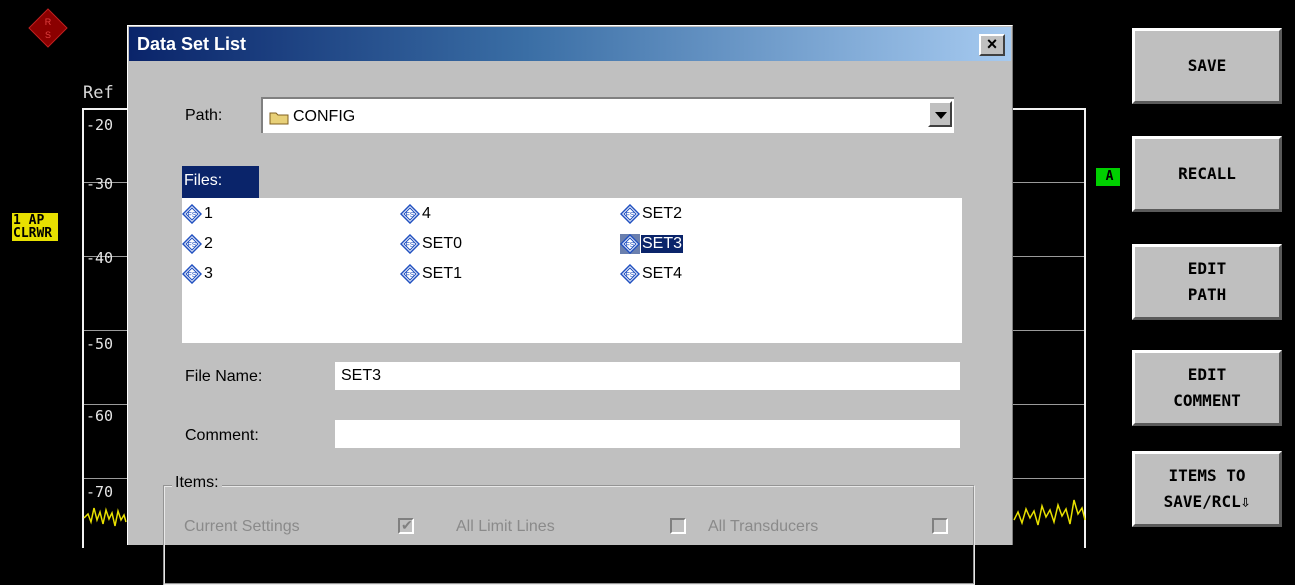  What do you see at coordinates (1207, 475) in the screenshot?
I see `softkey-label: ITEMS TO` at bounding box center [1207, 475].